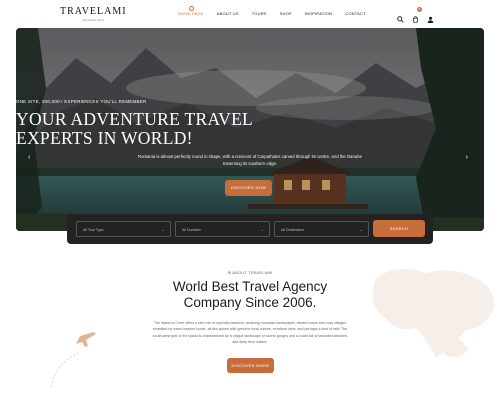 This screenshot has width=500, height=400. I want to click on destination-value: All Destination, so click(292, 230).